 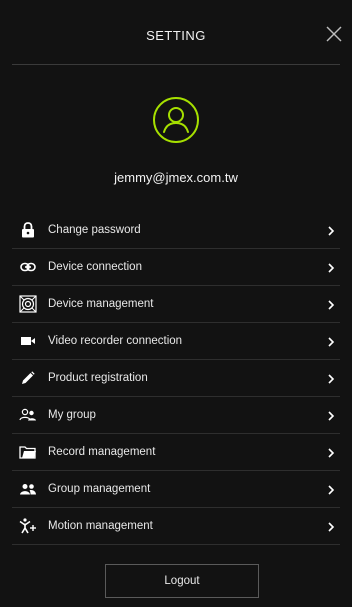 I want to click on menu-item-my-group: My group, so click(x=176, y=415).